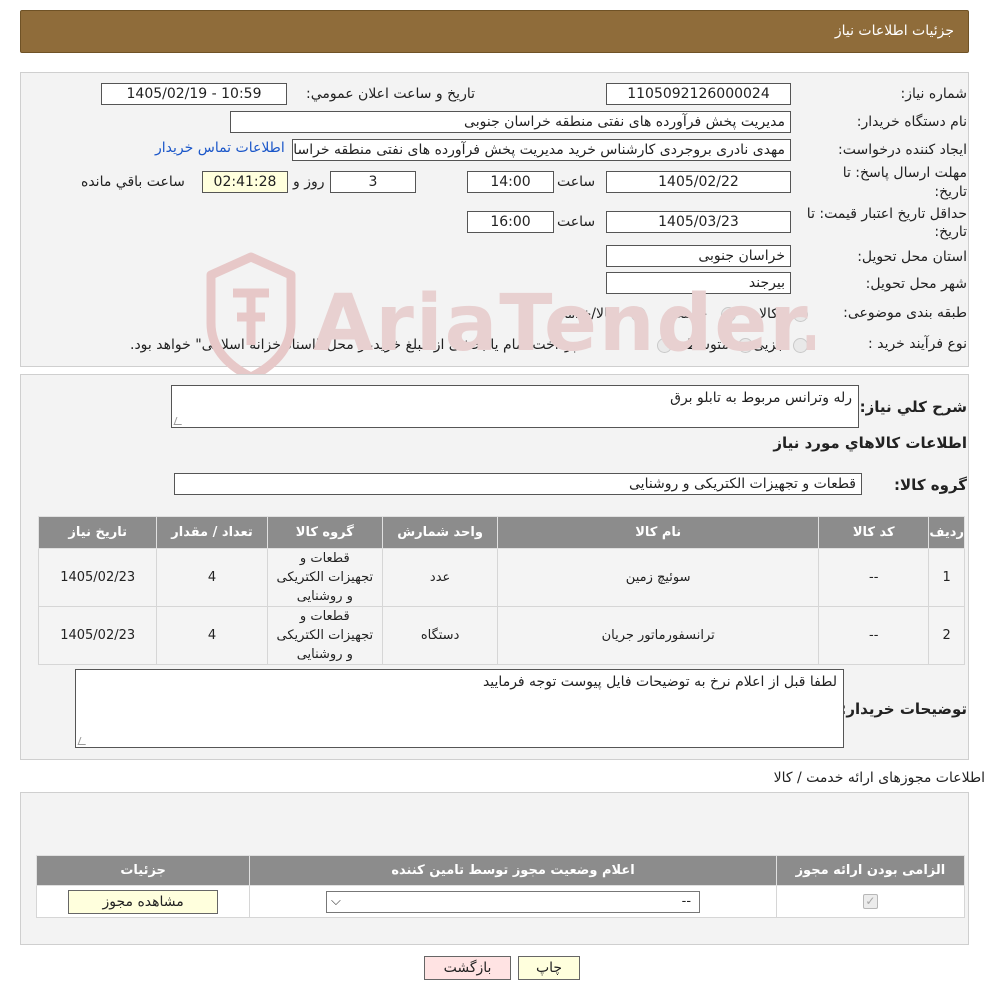 The height and width of the screenshot is (1000, 985). What do you see at coordinates (467, 968) in the screenshot?
I see `back-button: بازگشت` at bounding box center [467, 968].